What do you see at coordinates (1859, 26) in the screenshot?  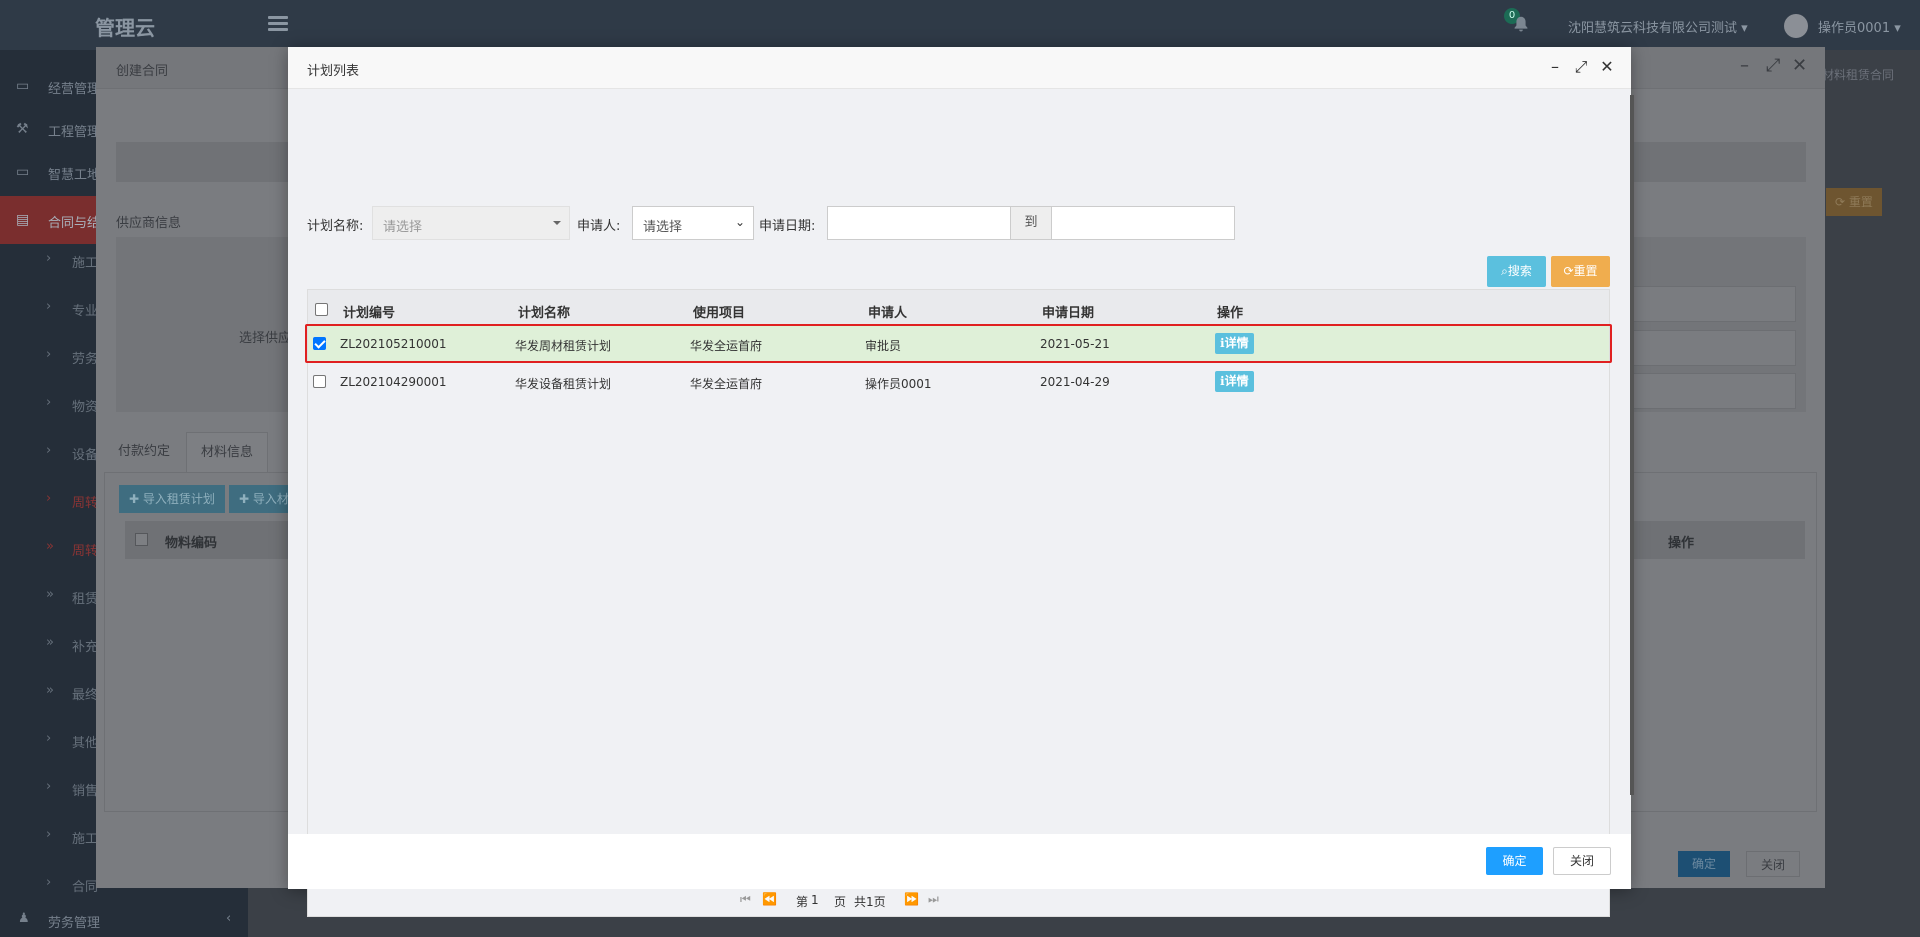 I see `user-menu: 操作员0001 ▾` at bounding box center [1859, 26].